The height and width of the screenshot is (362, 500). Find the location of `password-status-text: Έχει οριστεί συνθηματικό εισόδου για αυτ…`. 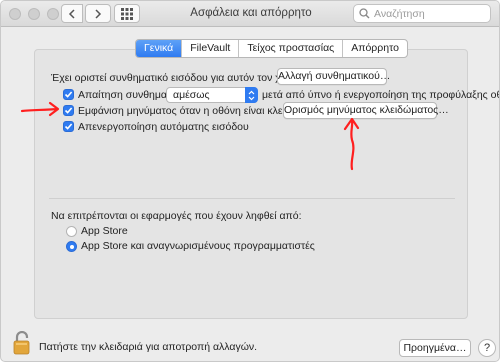

password-status-text: Έχει οριστεί συνθηματικό εισόδου για αυτ… is located at coordinates (180, 78).